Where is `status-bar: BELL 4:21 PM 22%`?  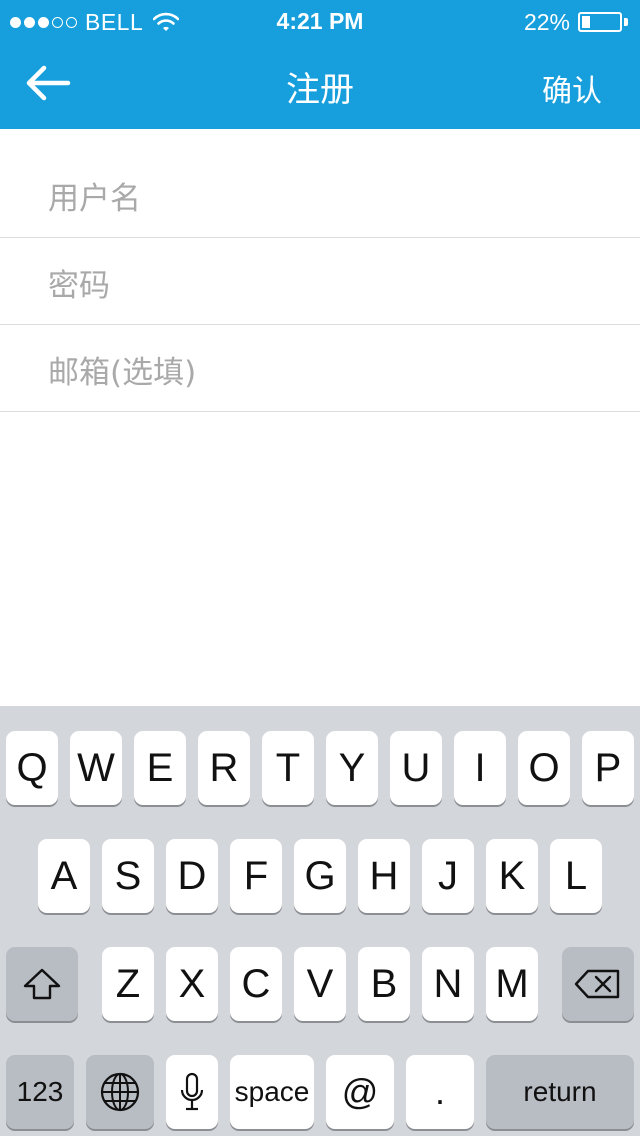
status-bar: BELL 4:21 PM 22% is located at coordinates (320, 21).